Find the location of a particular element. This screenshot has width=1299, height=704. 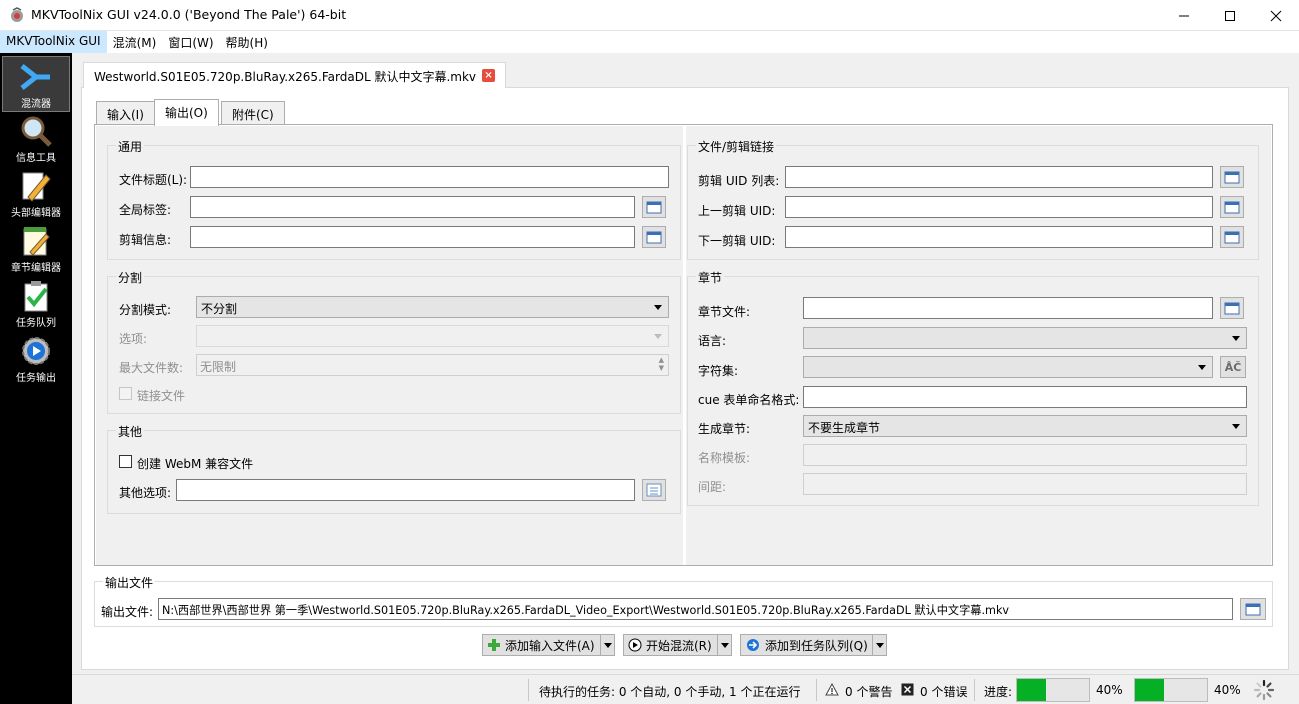

chapter-file-browse-button is located at coordinates (1232, 308).